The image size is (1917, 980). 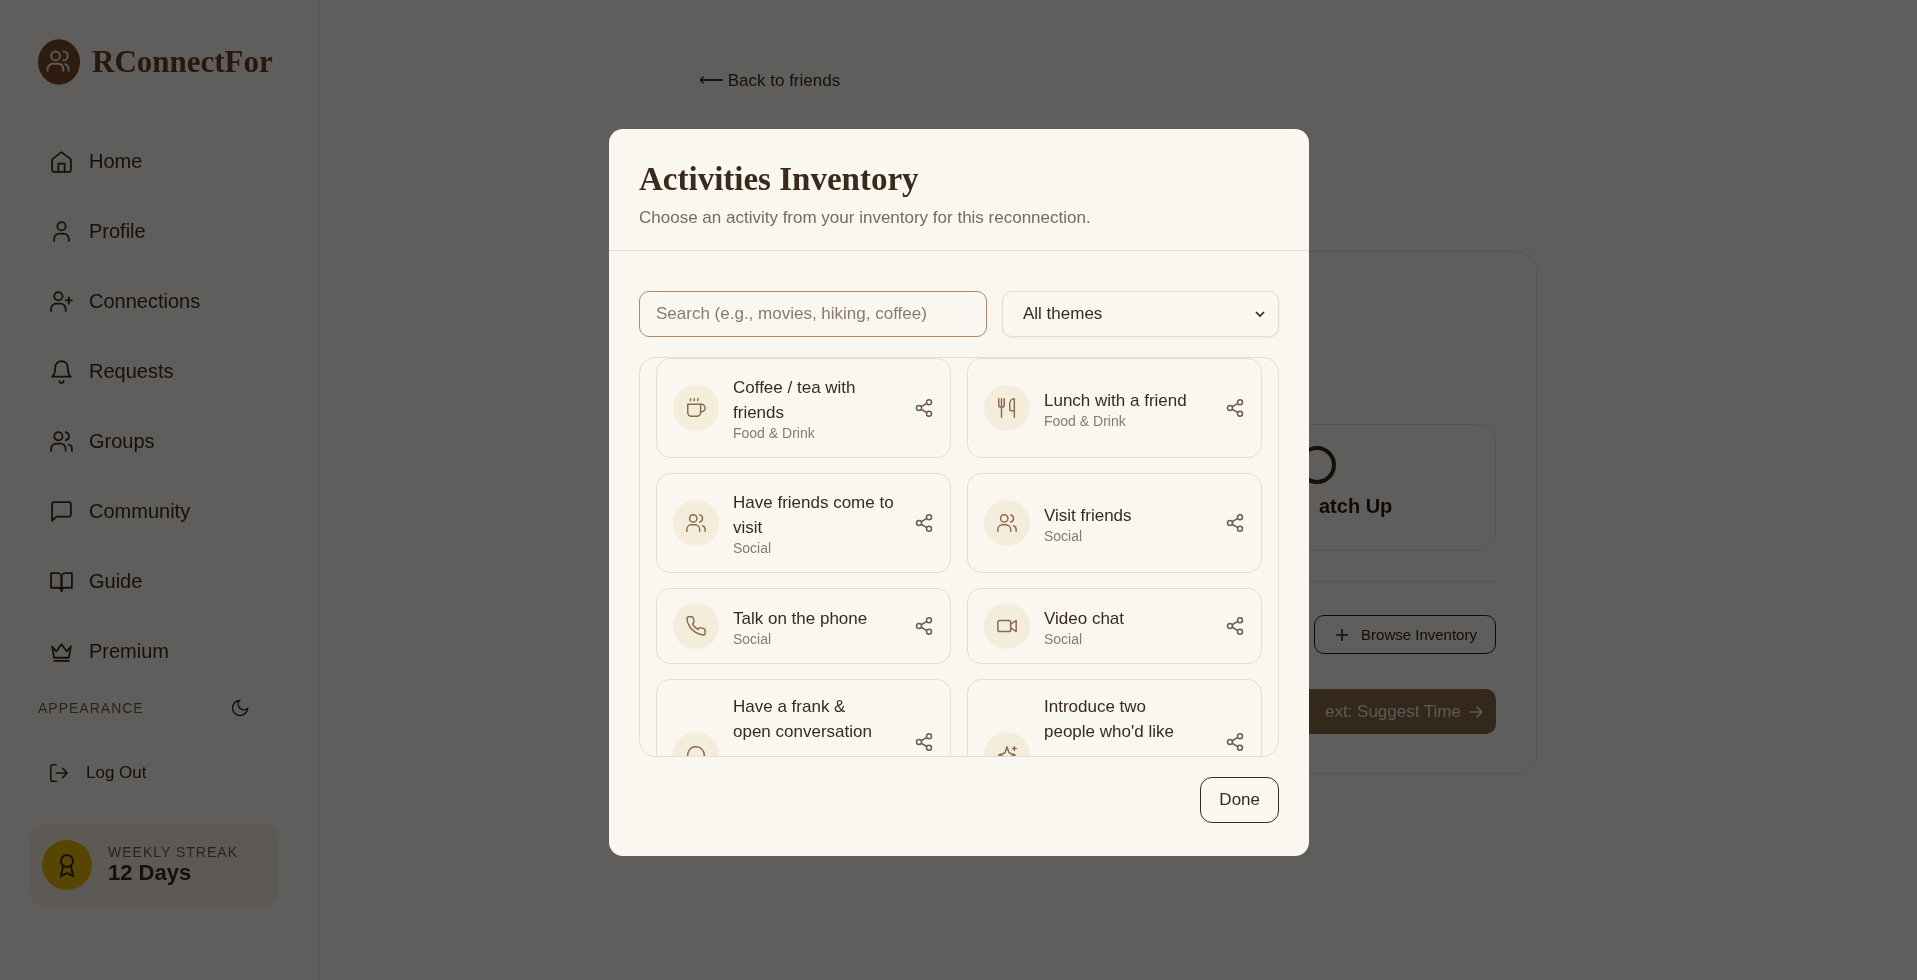 What do you see at coordinates (91, 708) in the screenshot?
I see `section-label: APPEARANCE` at bounding box center [91, 708].